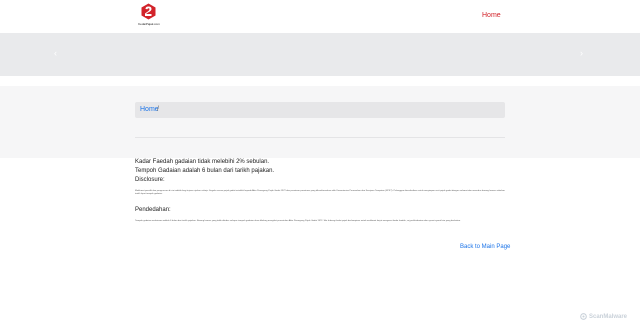 The width and height of the screenshot is (640, 331). What do you see at coordinates (149, 24) in the screenshot?
I see `logo-text: KedaiPajak.com` at bounding box center [149, 24].